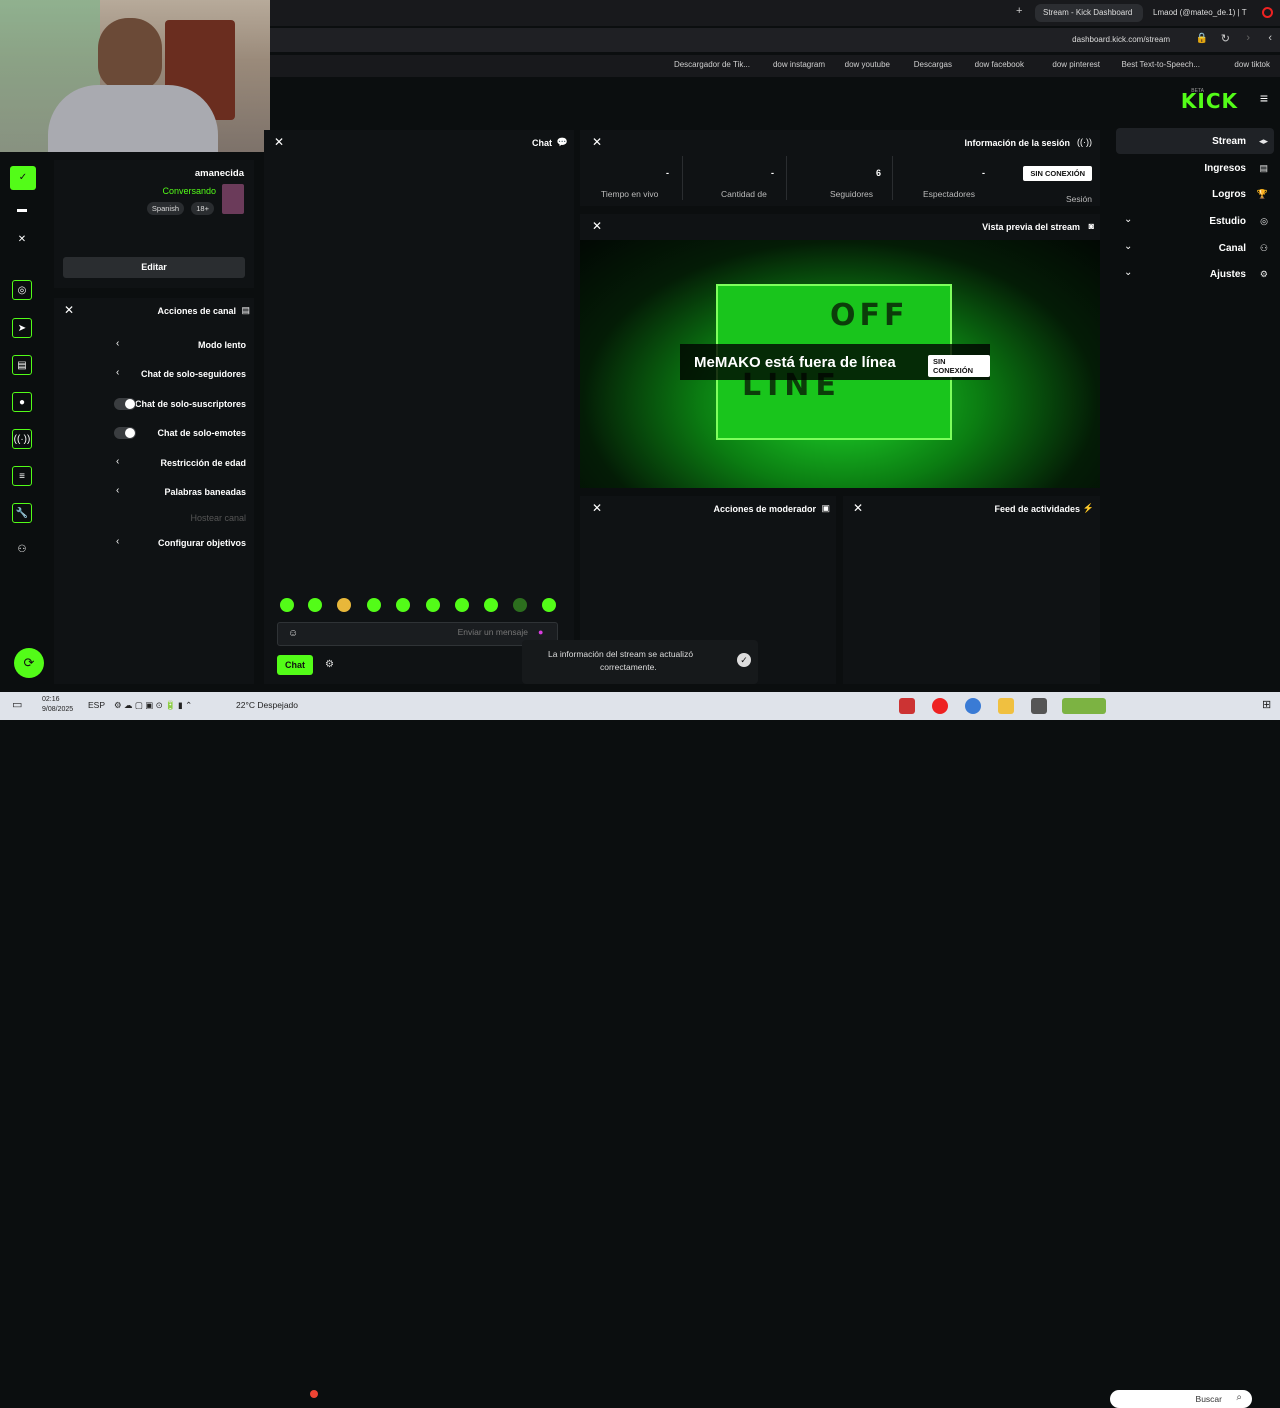  What do you see at coordinates (17, 704) in the screenshot?
I see `notification-icon: ▭` at bounding box center [17, 704].